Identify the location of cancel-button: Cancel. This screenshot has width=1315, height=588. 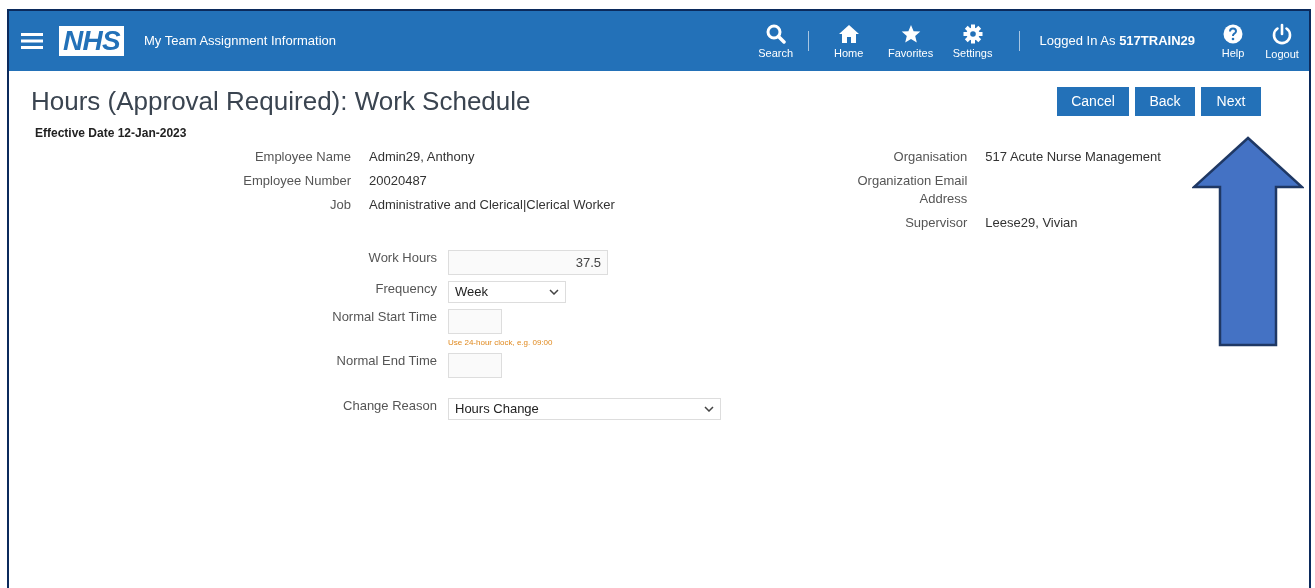
(1093, 101).